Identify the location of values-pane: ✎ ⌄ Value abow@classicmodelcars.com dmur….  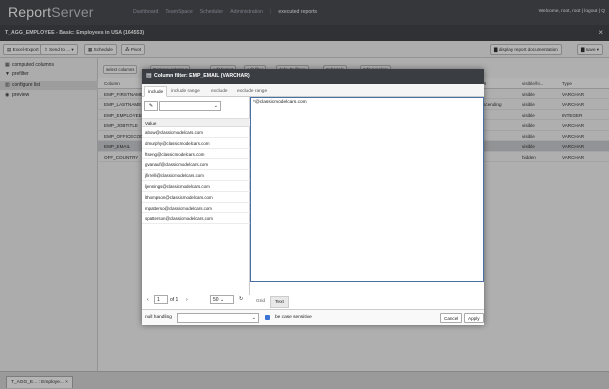
(196, 196).